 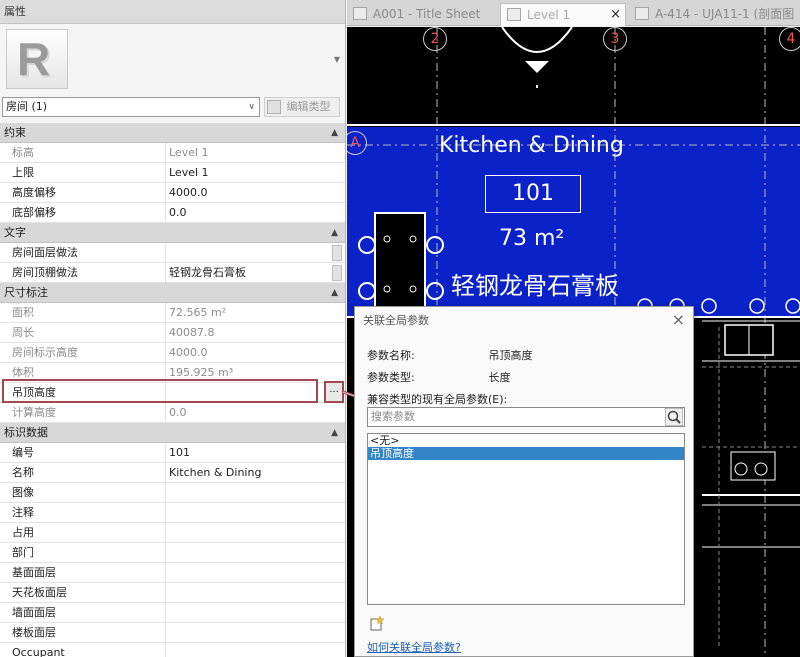 What do you see at coordinates (172, 433) in the screenshot?
I see `property-group-header: 标识数据 ▲` at bounding box center [172, 433].